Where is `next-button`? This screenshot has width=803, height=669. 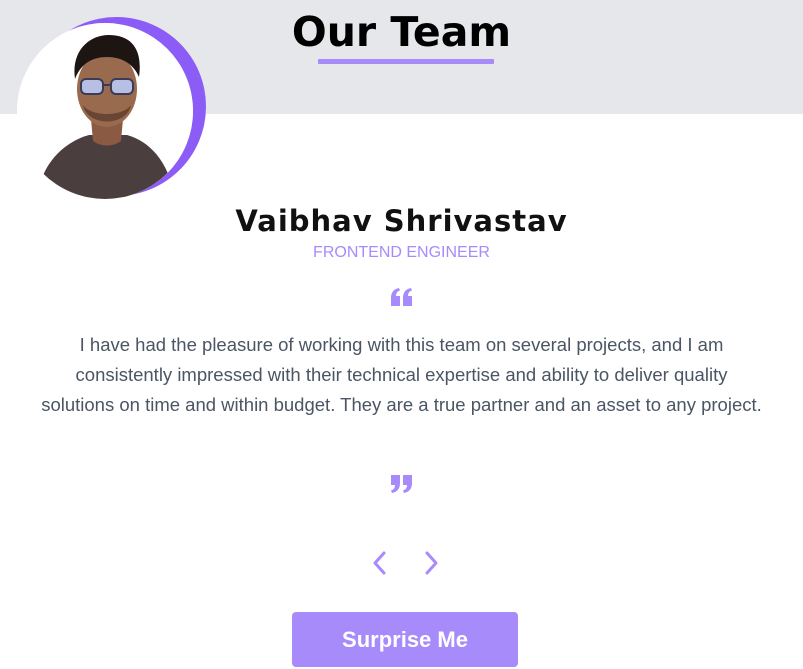
next-button is located at coordinates (432, 563).